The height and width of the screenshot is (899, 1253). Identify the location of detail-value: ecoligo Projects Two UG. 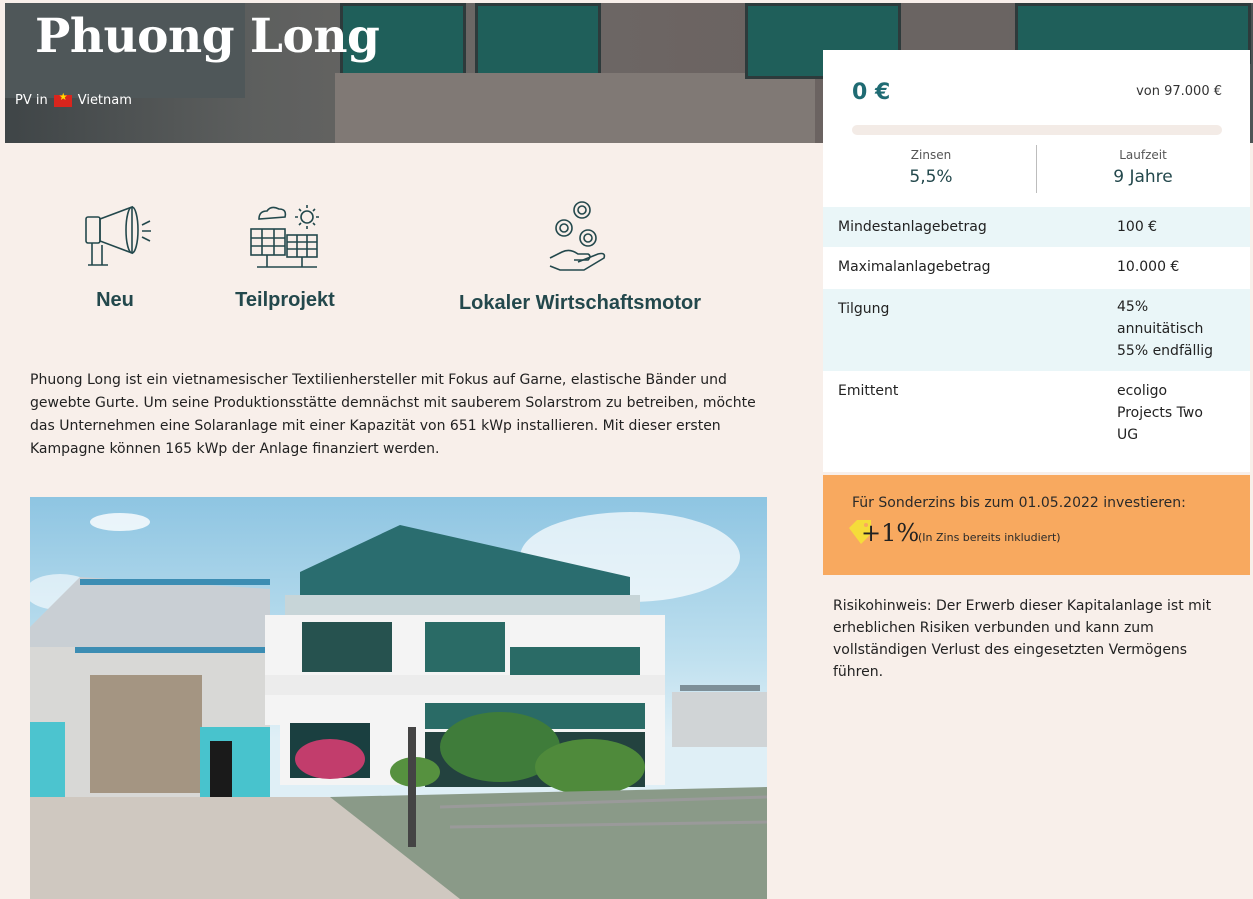
(1160, 413).